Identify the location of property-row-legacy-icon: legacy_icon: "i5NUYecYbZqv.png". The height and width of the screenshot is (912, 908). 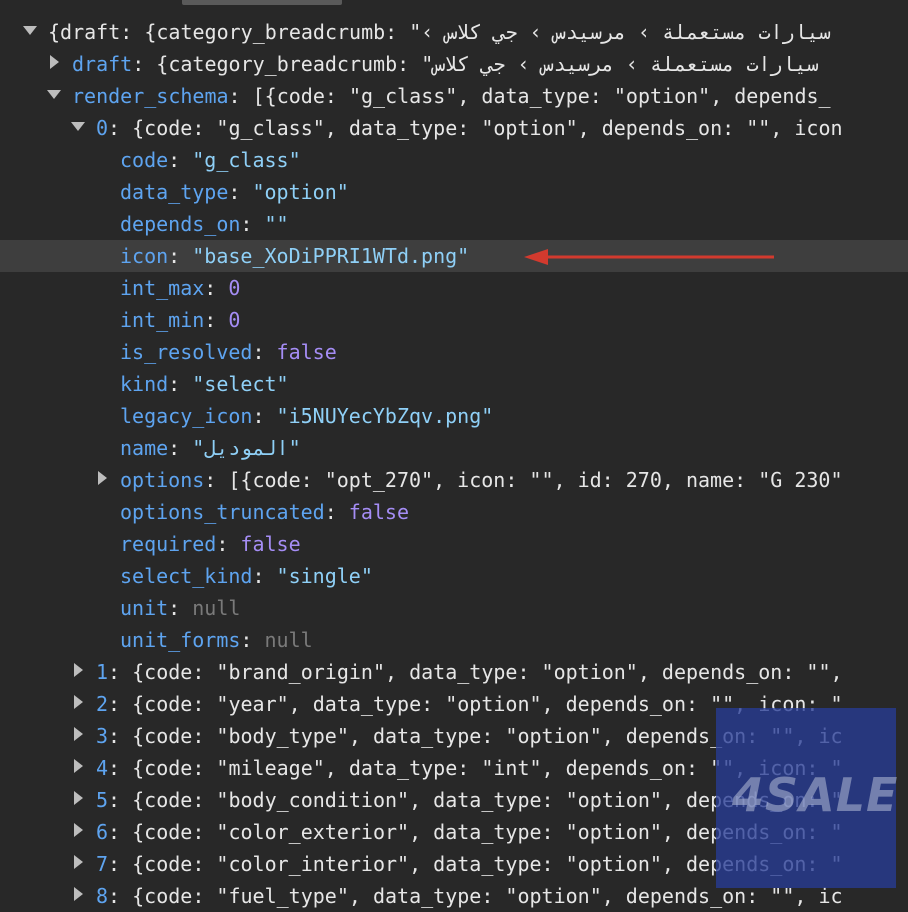
(454, 416).